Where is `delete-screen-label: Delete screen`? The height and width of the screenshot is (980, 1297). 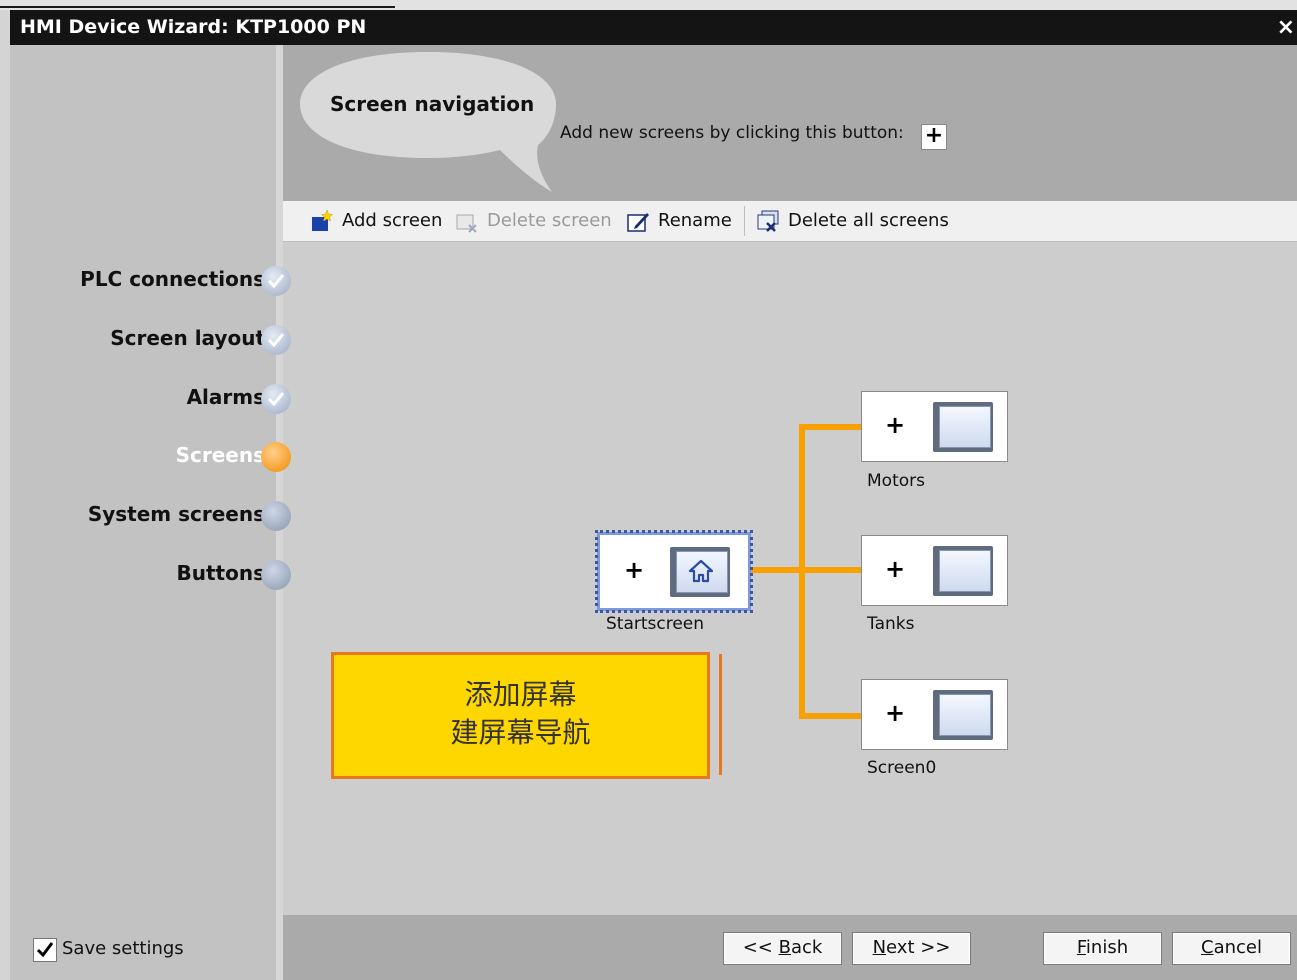
delete-screen-label: Delete screen is located at coordinates (549, 220).